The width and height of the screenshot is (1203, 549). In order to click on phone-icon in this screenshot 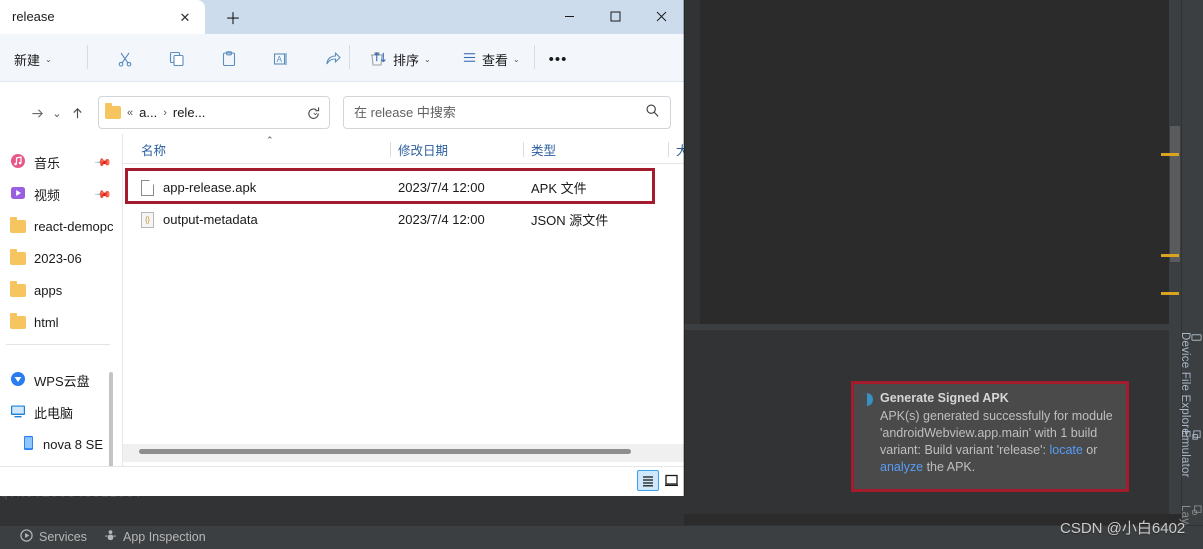, I will do `click(28, 444)`.